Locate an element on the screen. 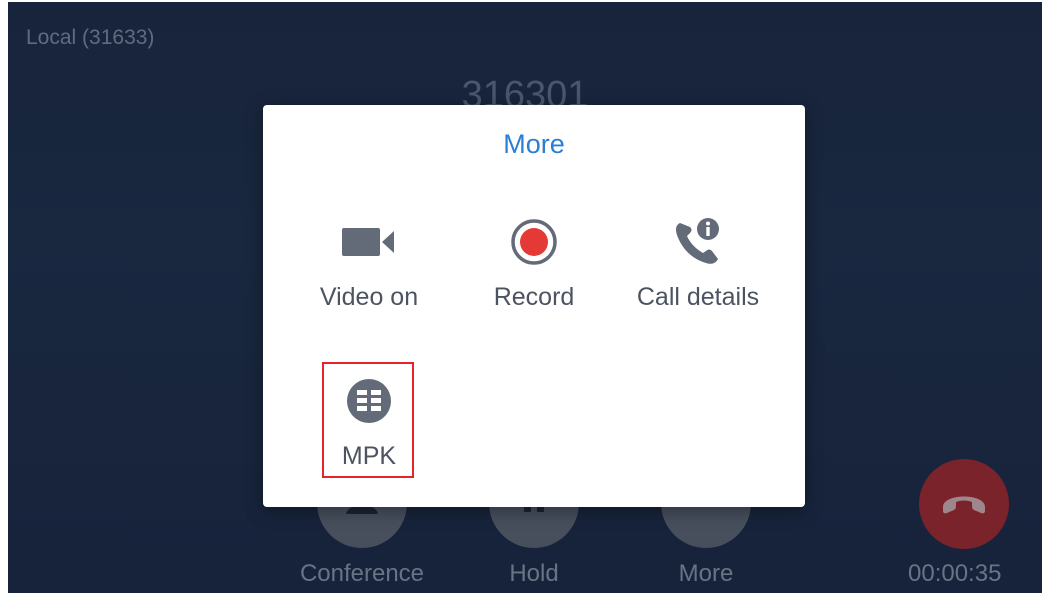 The width and height of the screenshot is (1046, 597). video-on-label: Video on is located at coordinates (369, 297).